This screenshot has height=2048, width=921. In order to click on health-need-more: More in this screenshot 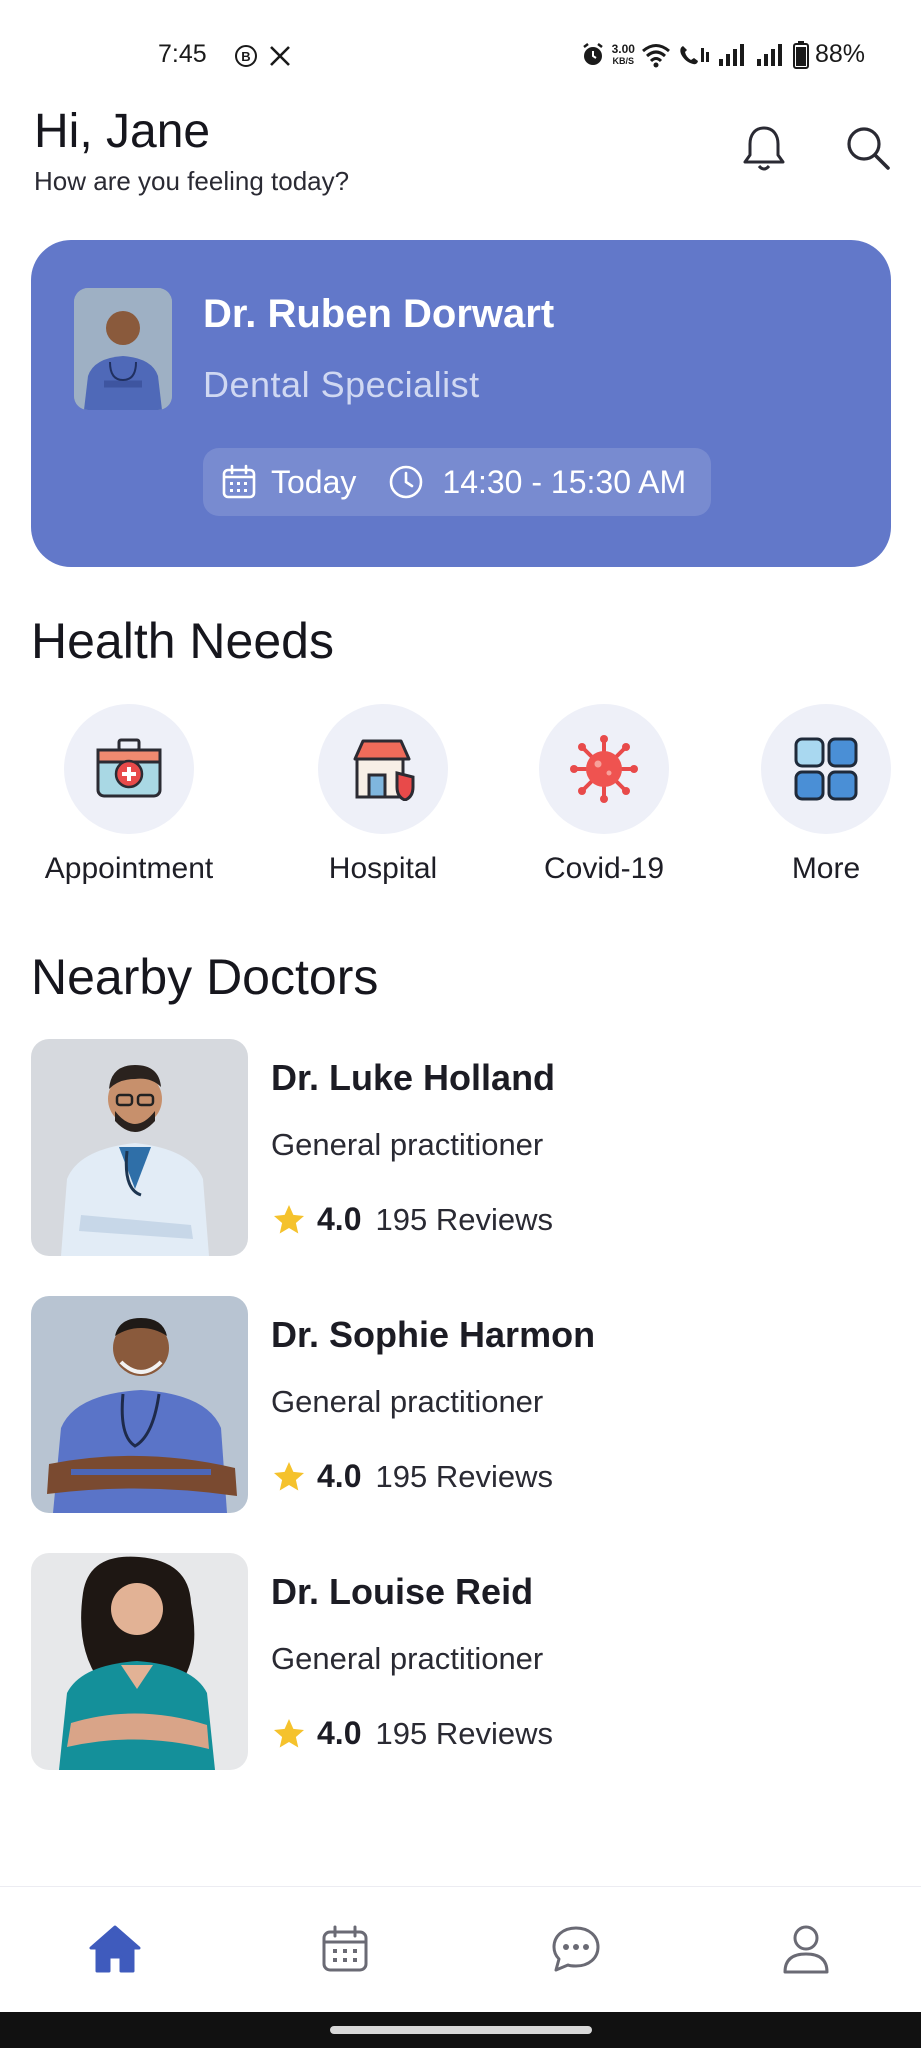, I will do `click(826, 795)`.